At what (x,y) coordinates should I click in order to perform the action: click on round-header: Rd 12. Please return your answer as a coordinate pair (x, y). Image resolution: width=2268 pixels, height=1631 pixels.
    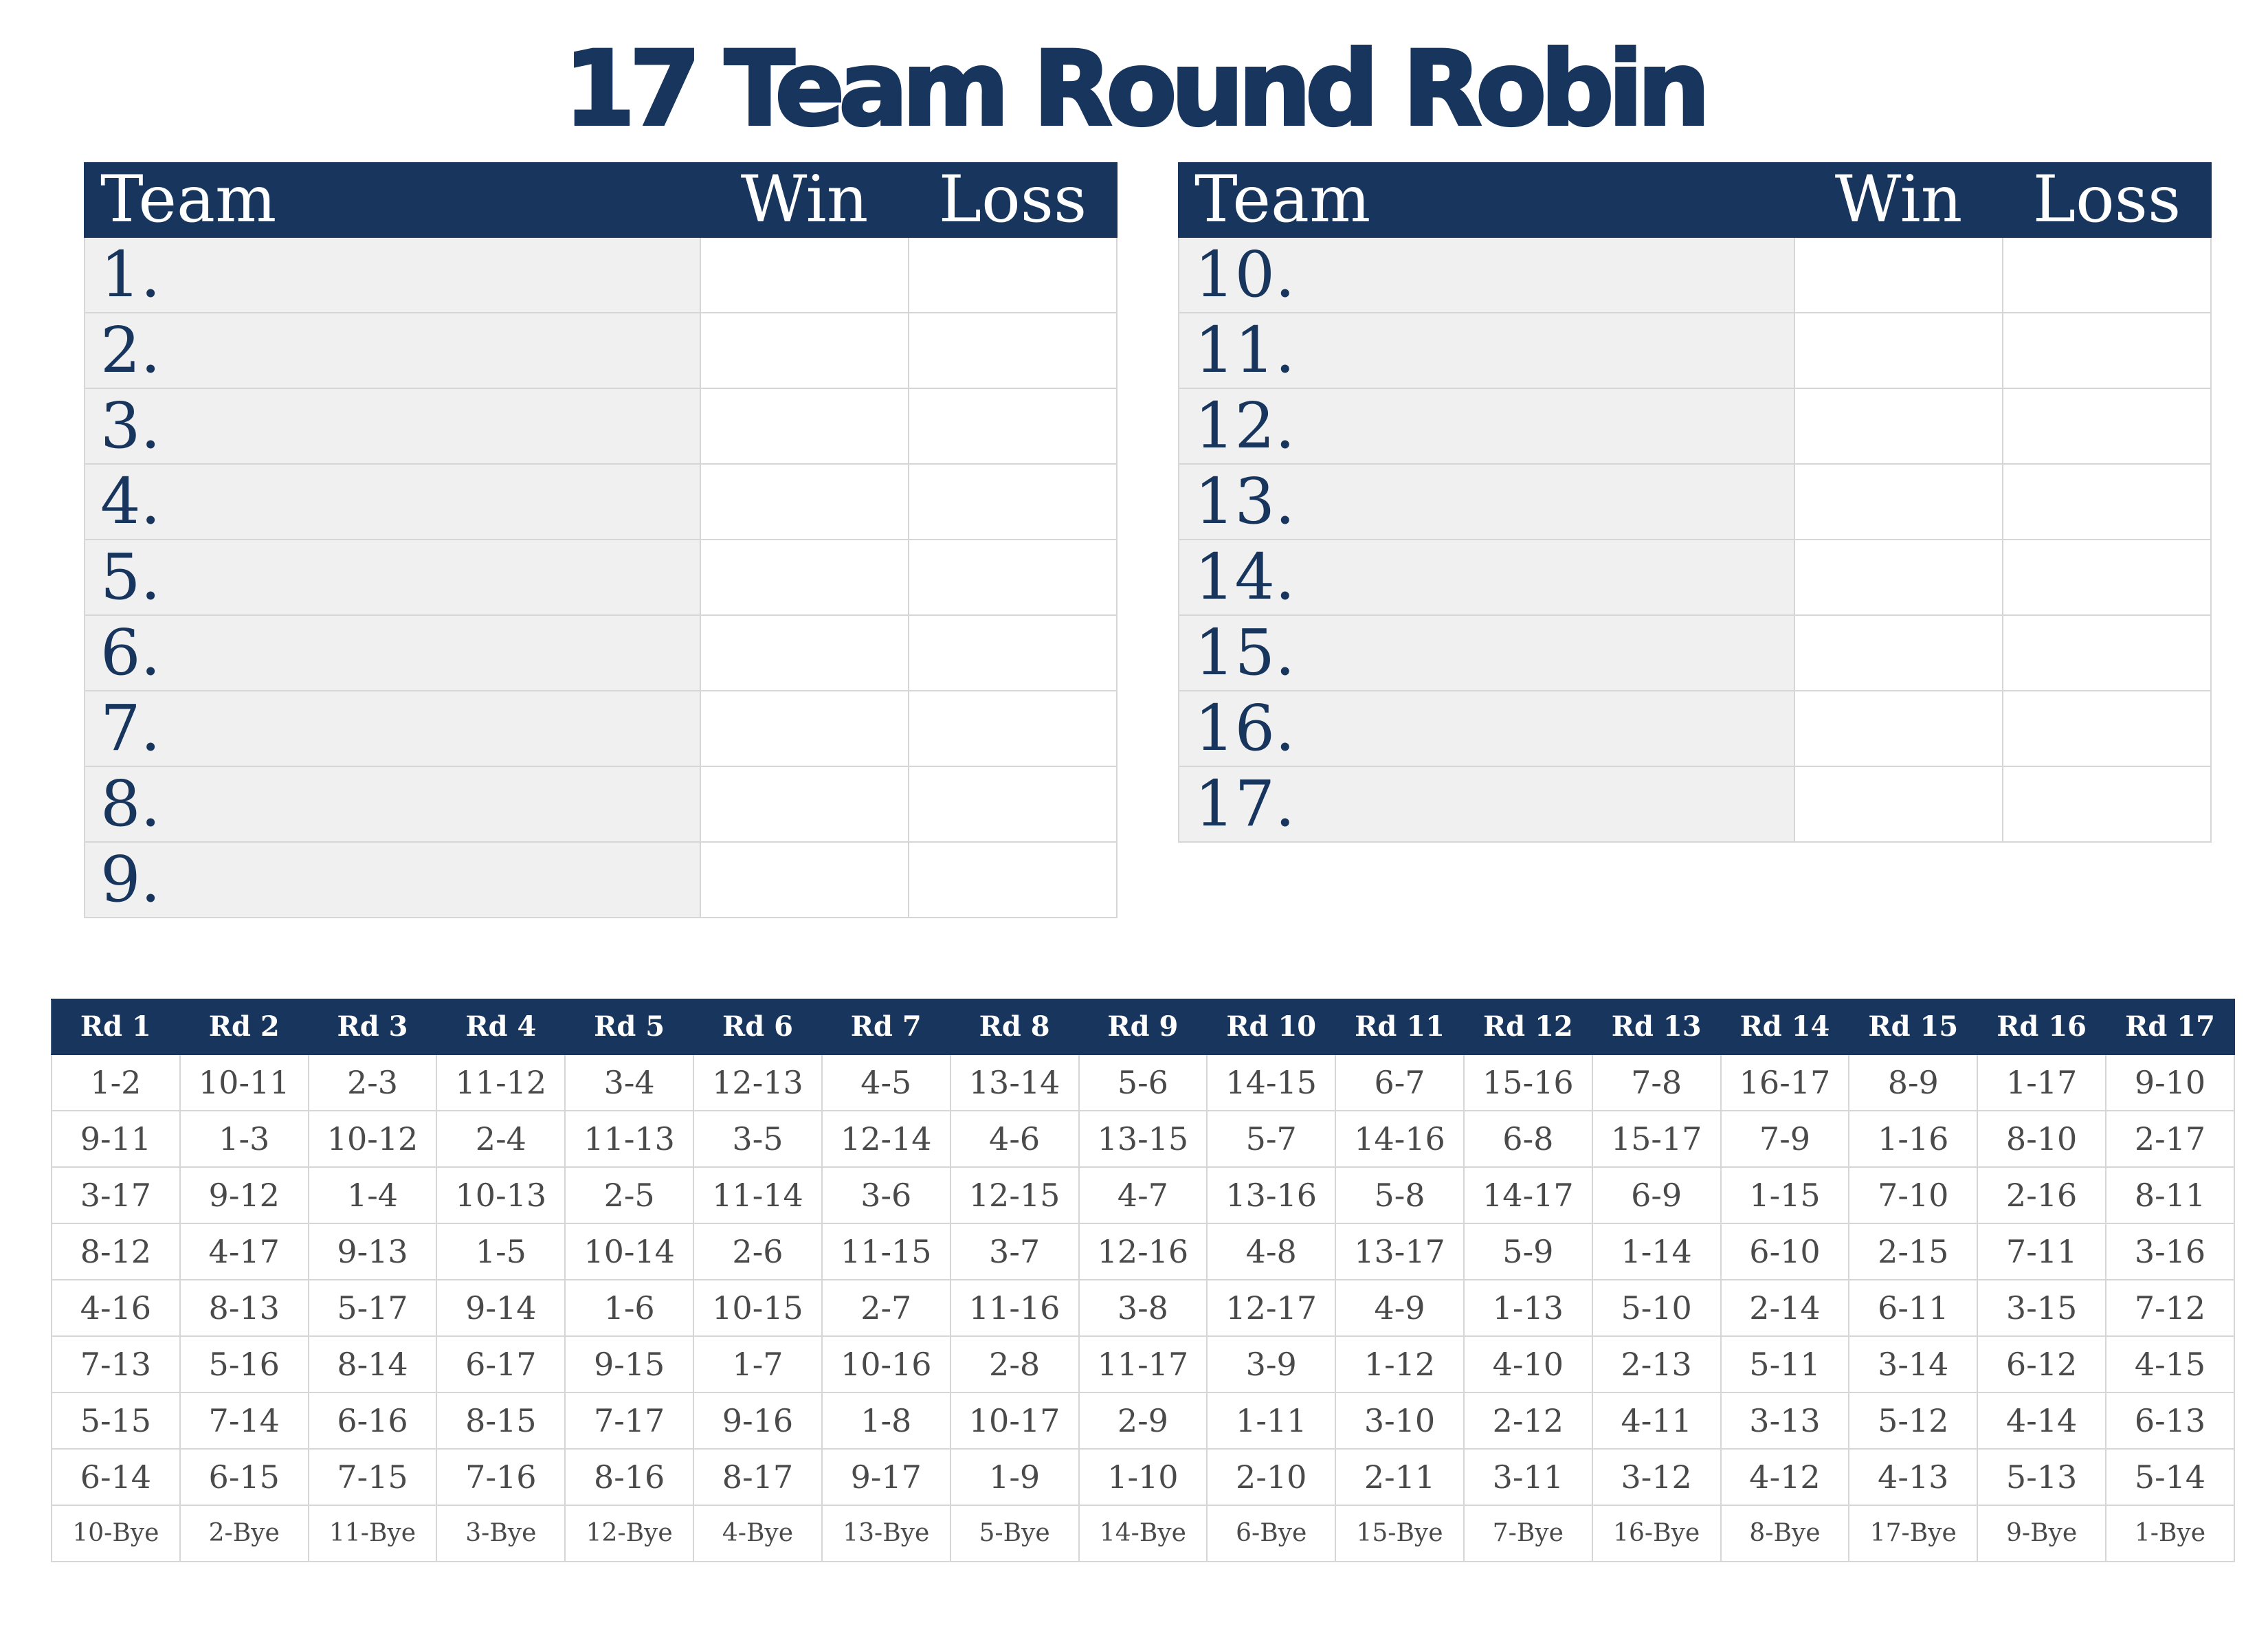
    Looking at the image, I should click on (1528, 1027).